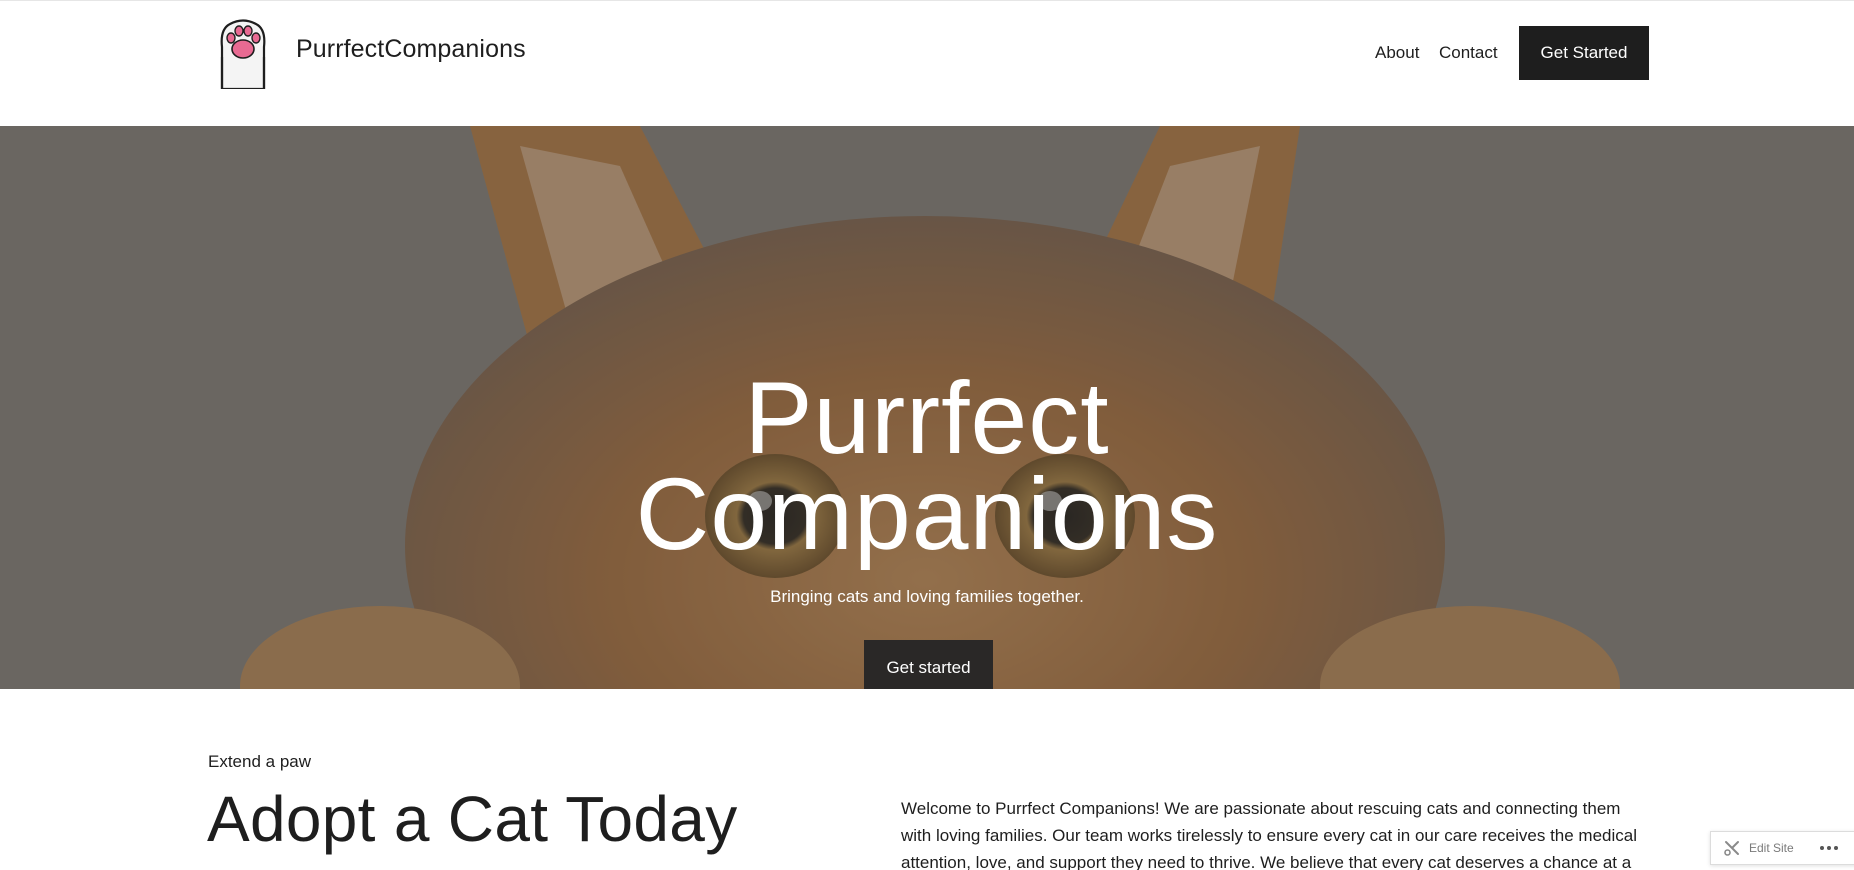 The width and height of the screenshot is (1854, 870). Describe the element at coordinates (1732, 848) in the screenshot. I see `tools-icon` at that location.